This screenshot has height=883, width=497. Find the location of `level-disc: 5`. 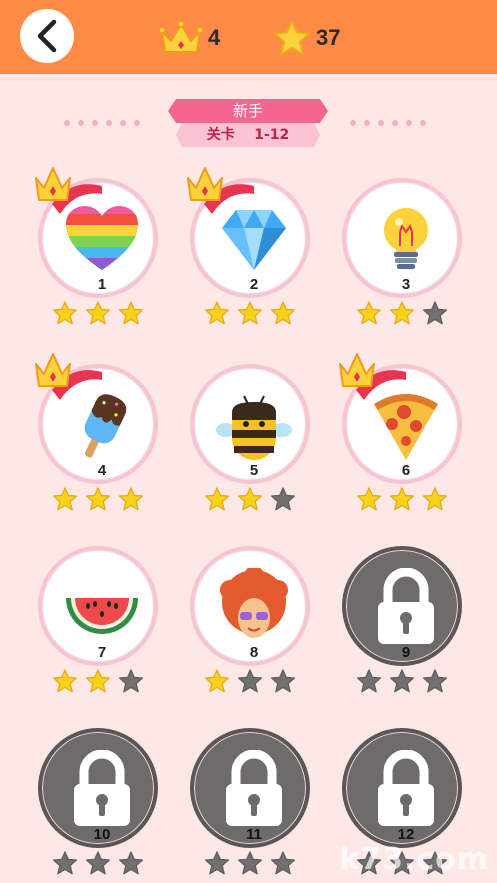

level-disc: 5 is located at coordinates (250, 424).